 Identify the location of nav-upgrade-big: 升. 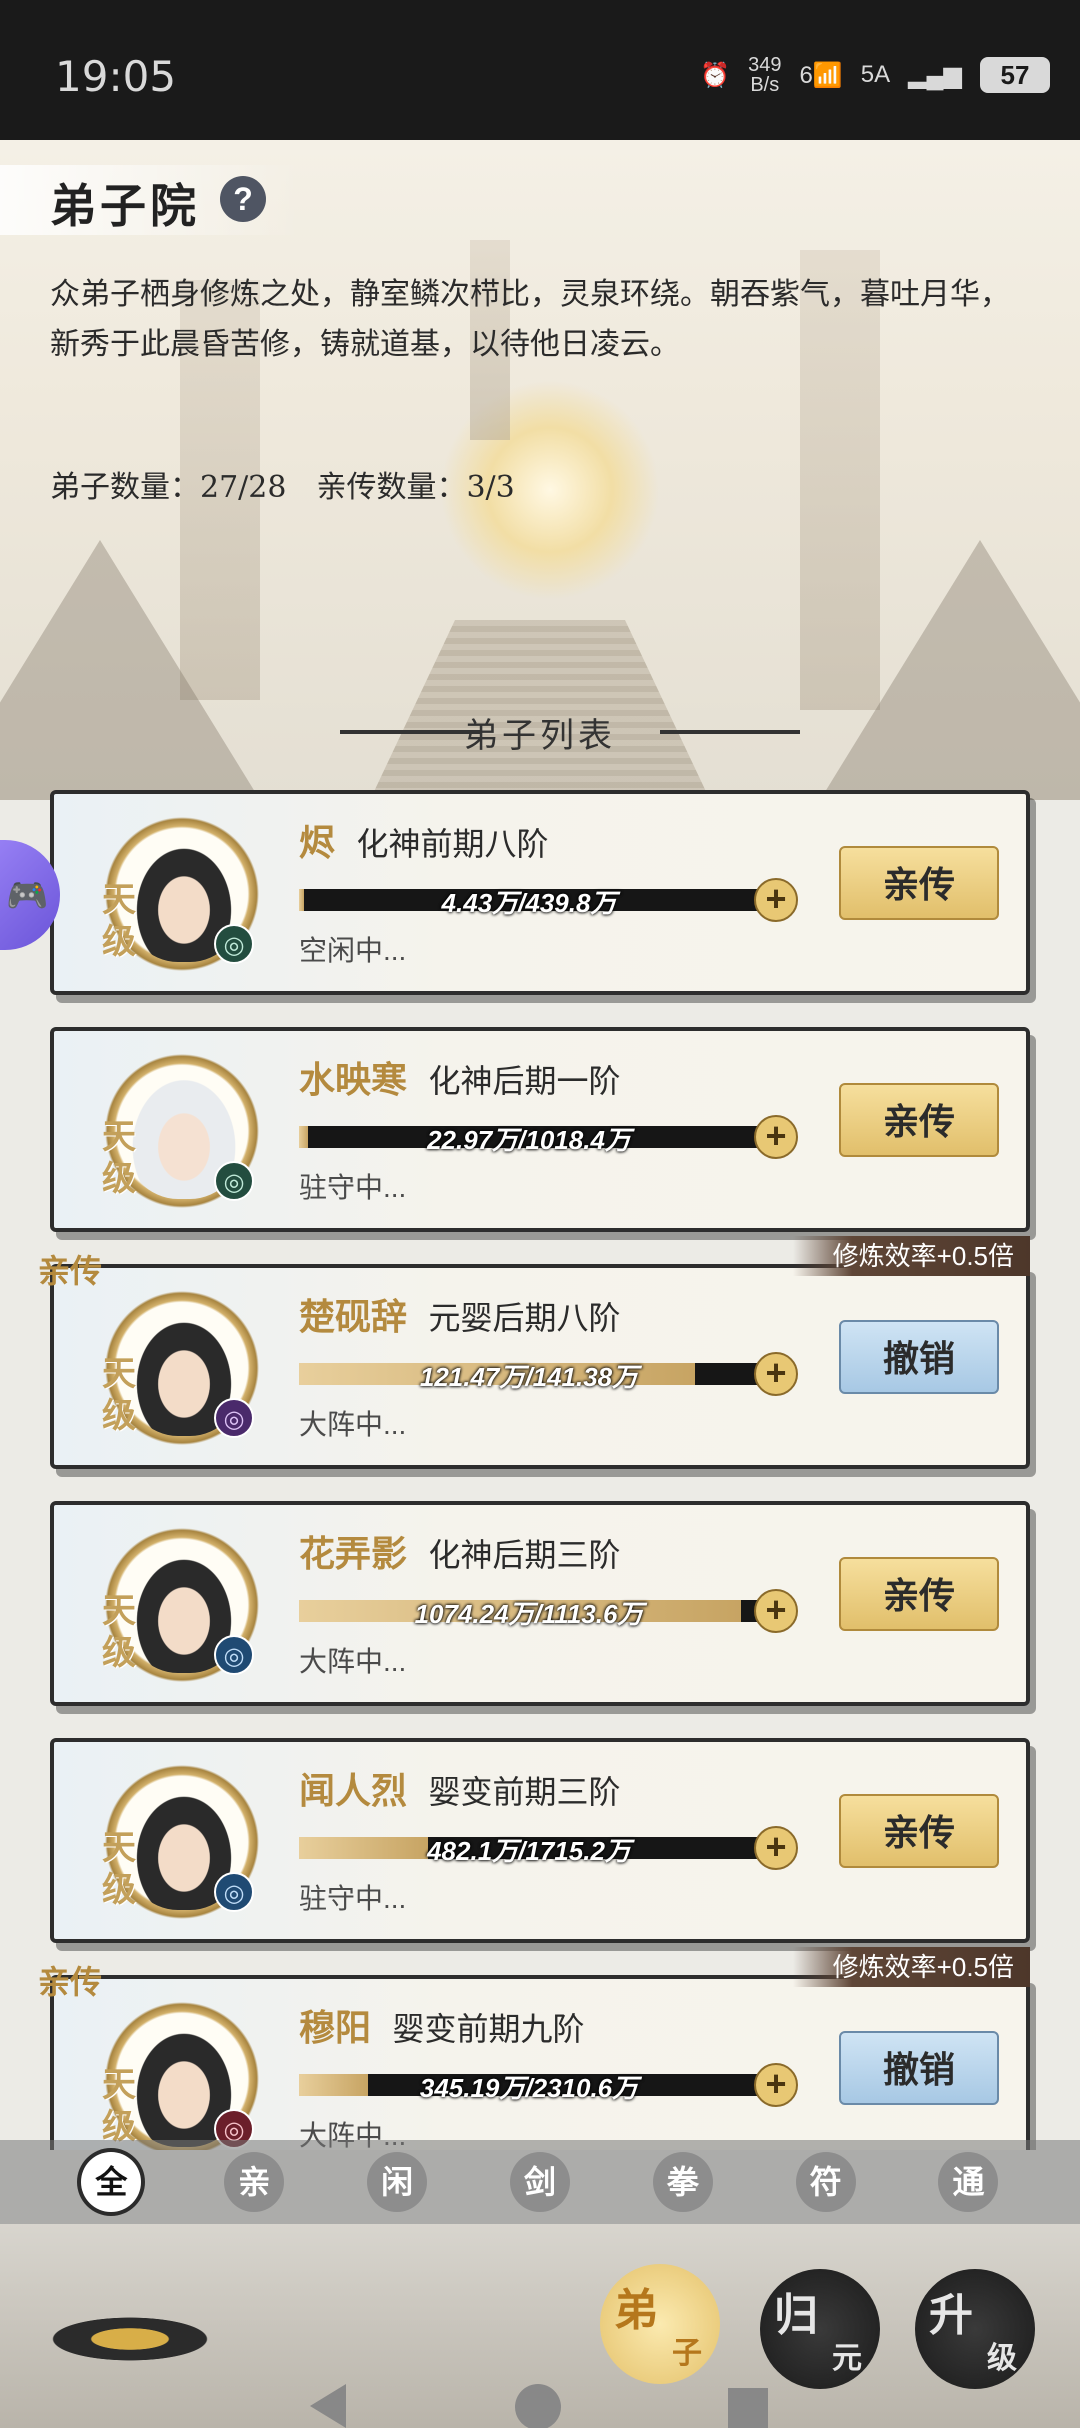
(951, 2315).